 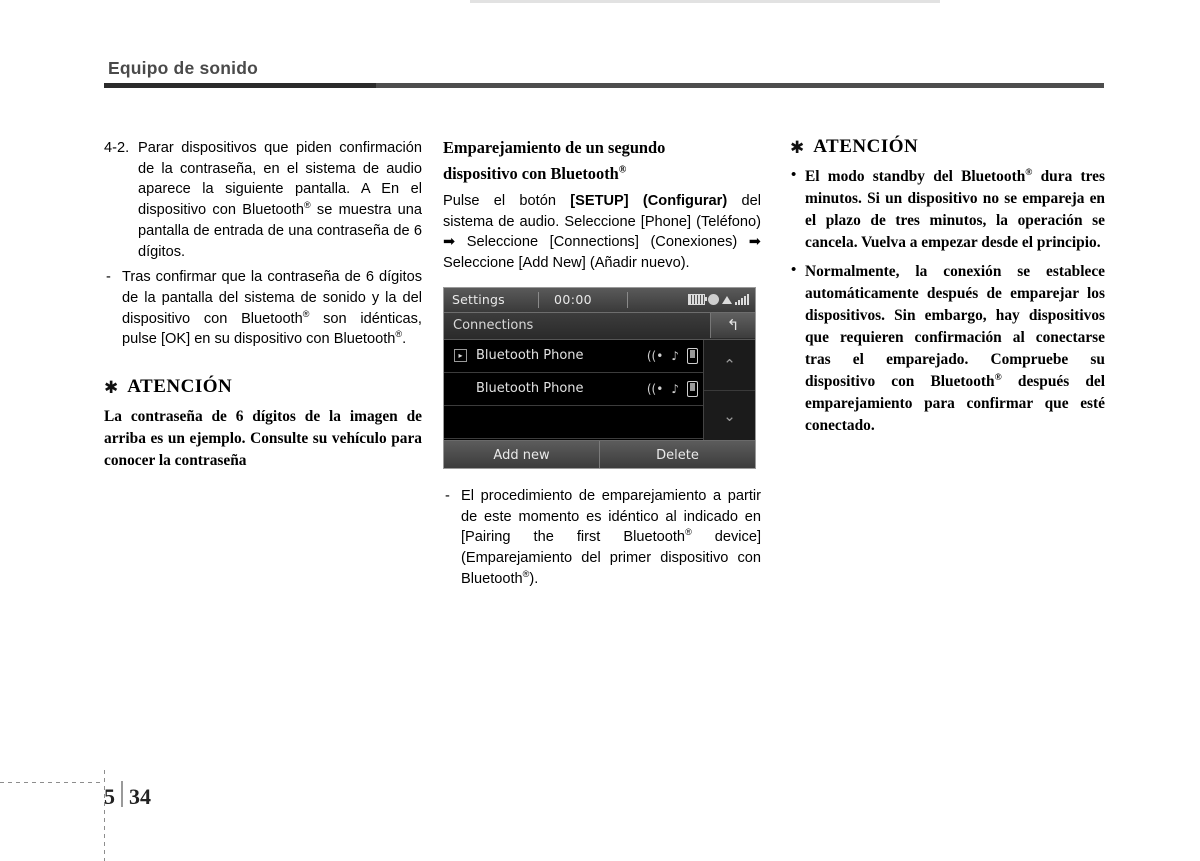 What do you see at coordinates (460, 356) in the screenshot?
I see `selected-indicator-icon: ▸` at bounding box center [460, 356].